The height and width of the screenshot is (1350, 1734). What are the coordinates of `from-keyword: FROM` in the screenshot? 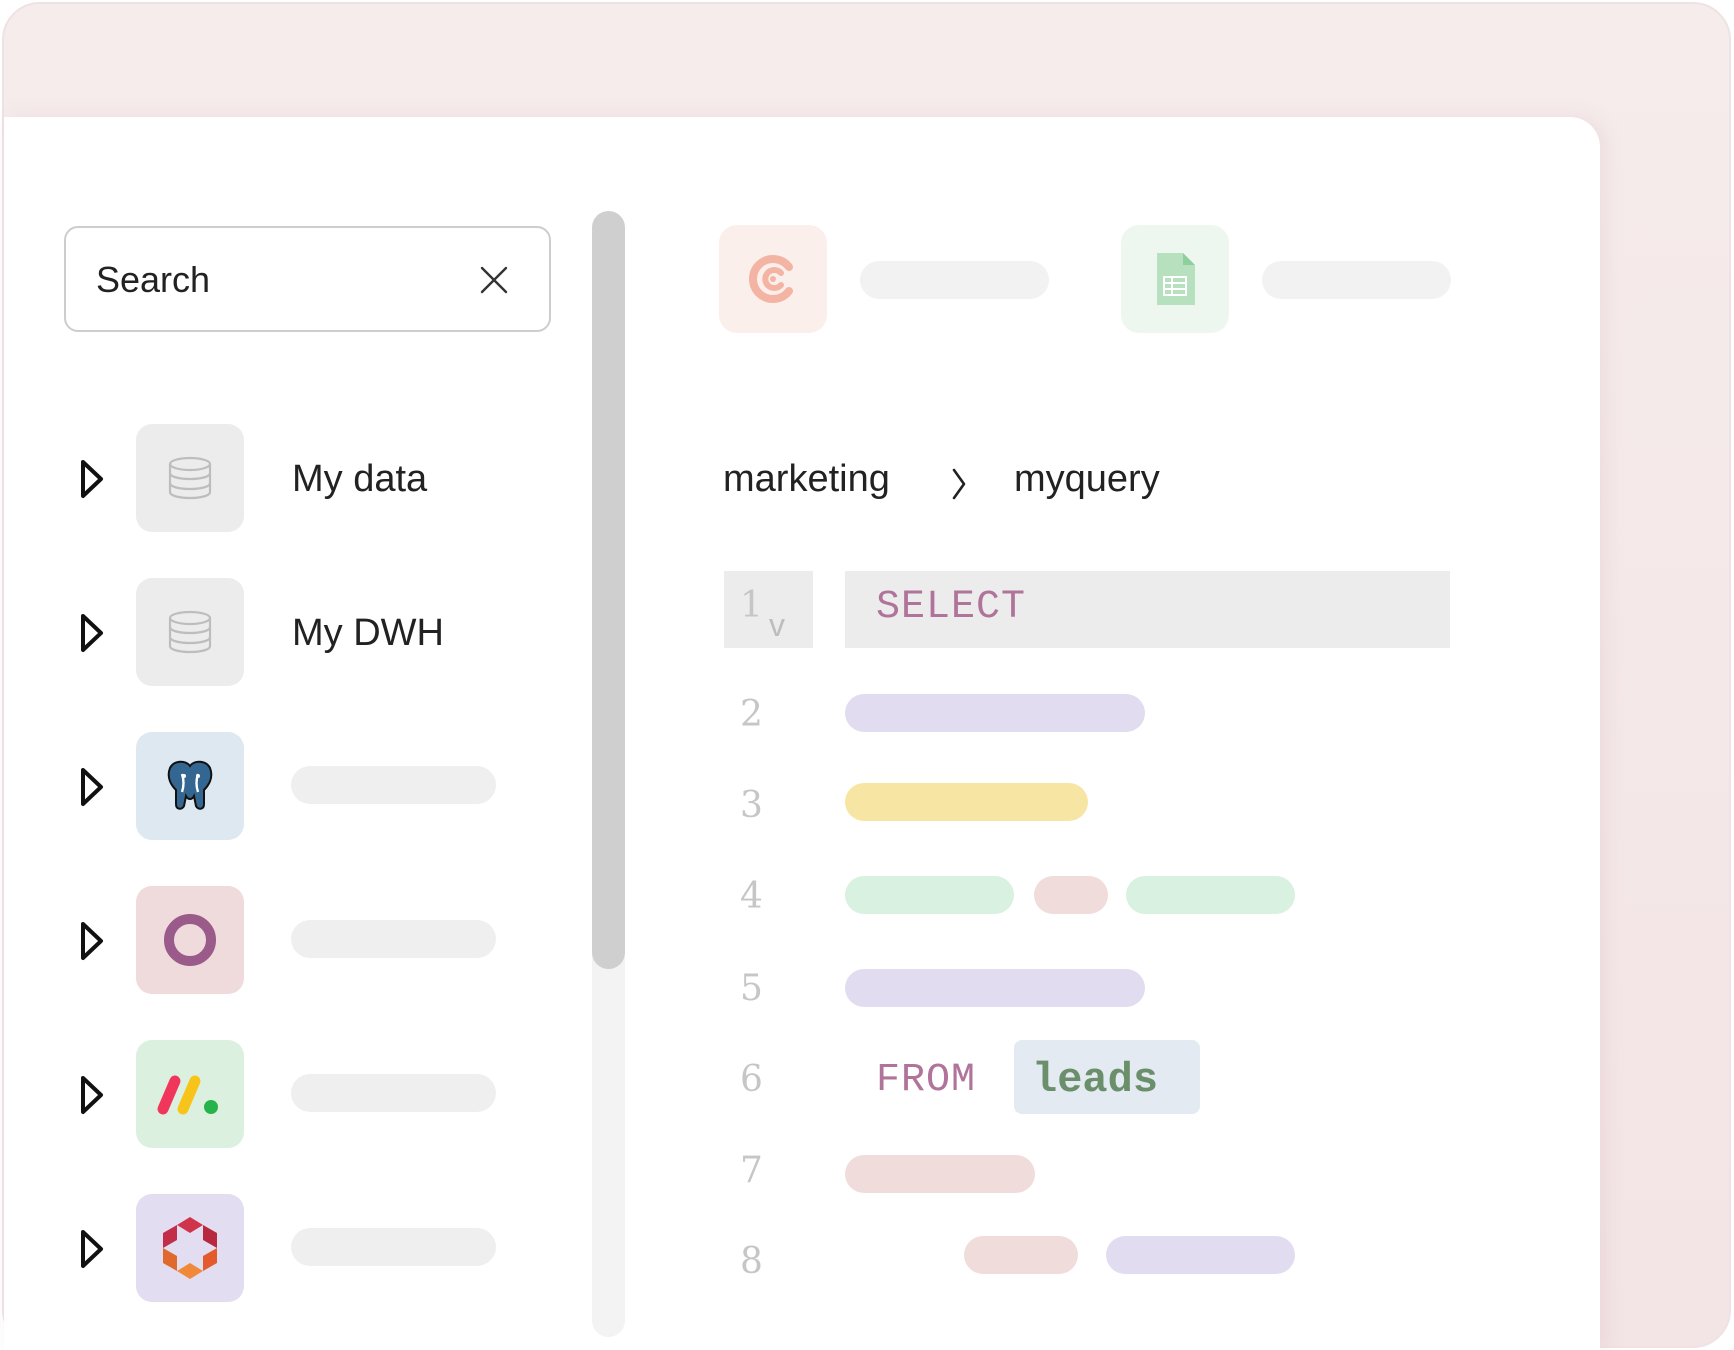 It's located at (926, 1080).